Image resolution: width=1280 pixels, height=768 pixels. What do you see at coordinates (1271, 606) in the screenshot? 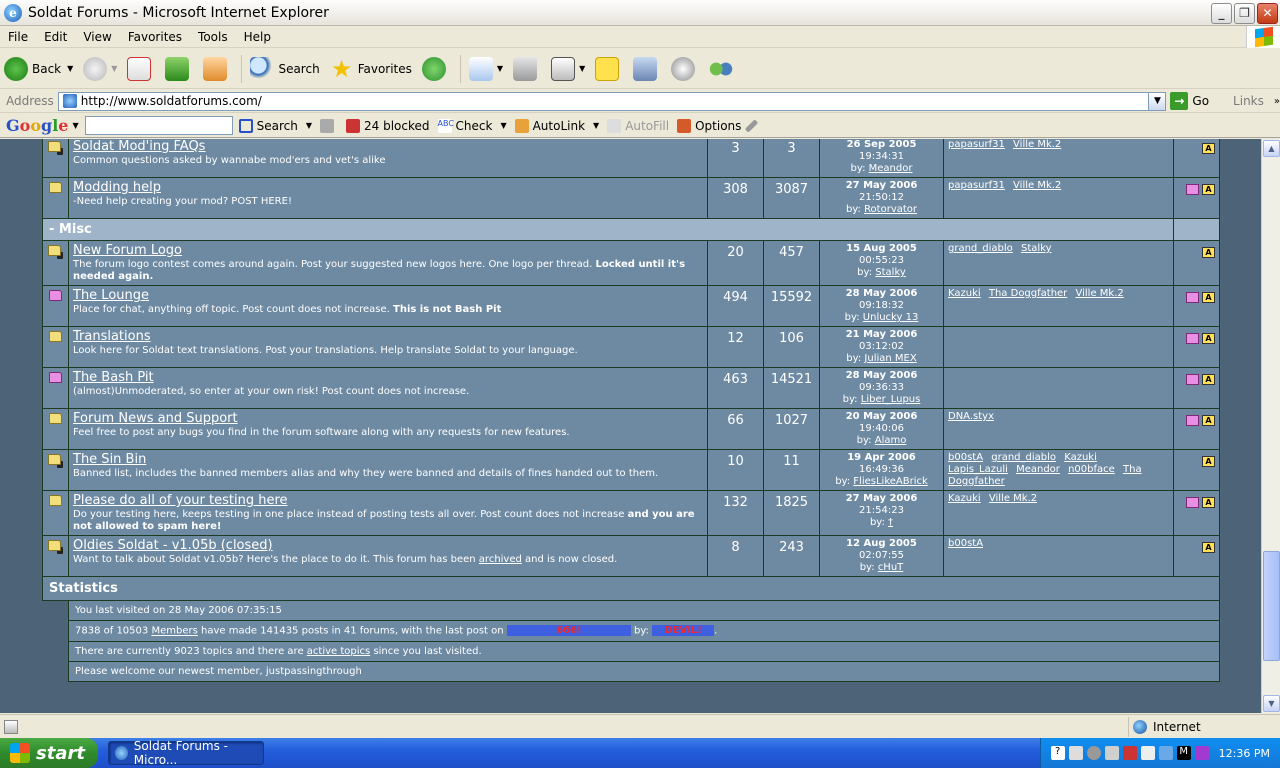
I see `scroll-thumb` at bounding box center [1271, 606].